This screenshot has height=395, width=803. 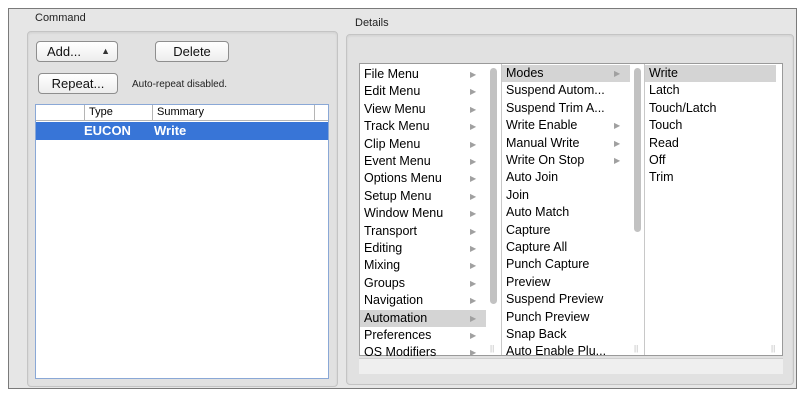 What do you see at coordinates (713, 209) in the screenshot?
I see `mode-column: Write Latch Touch/Latch Touch Read Off Trim ||` at bounding box center [713, 209].